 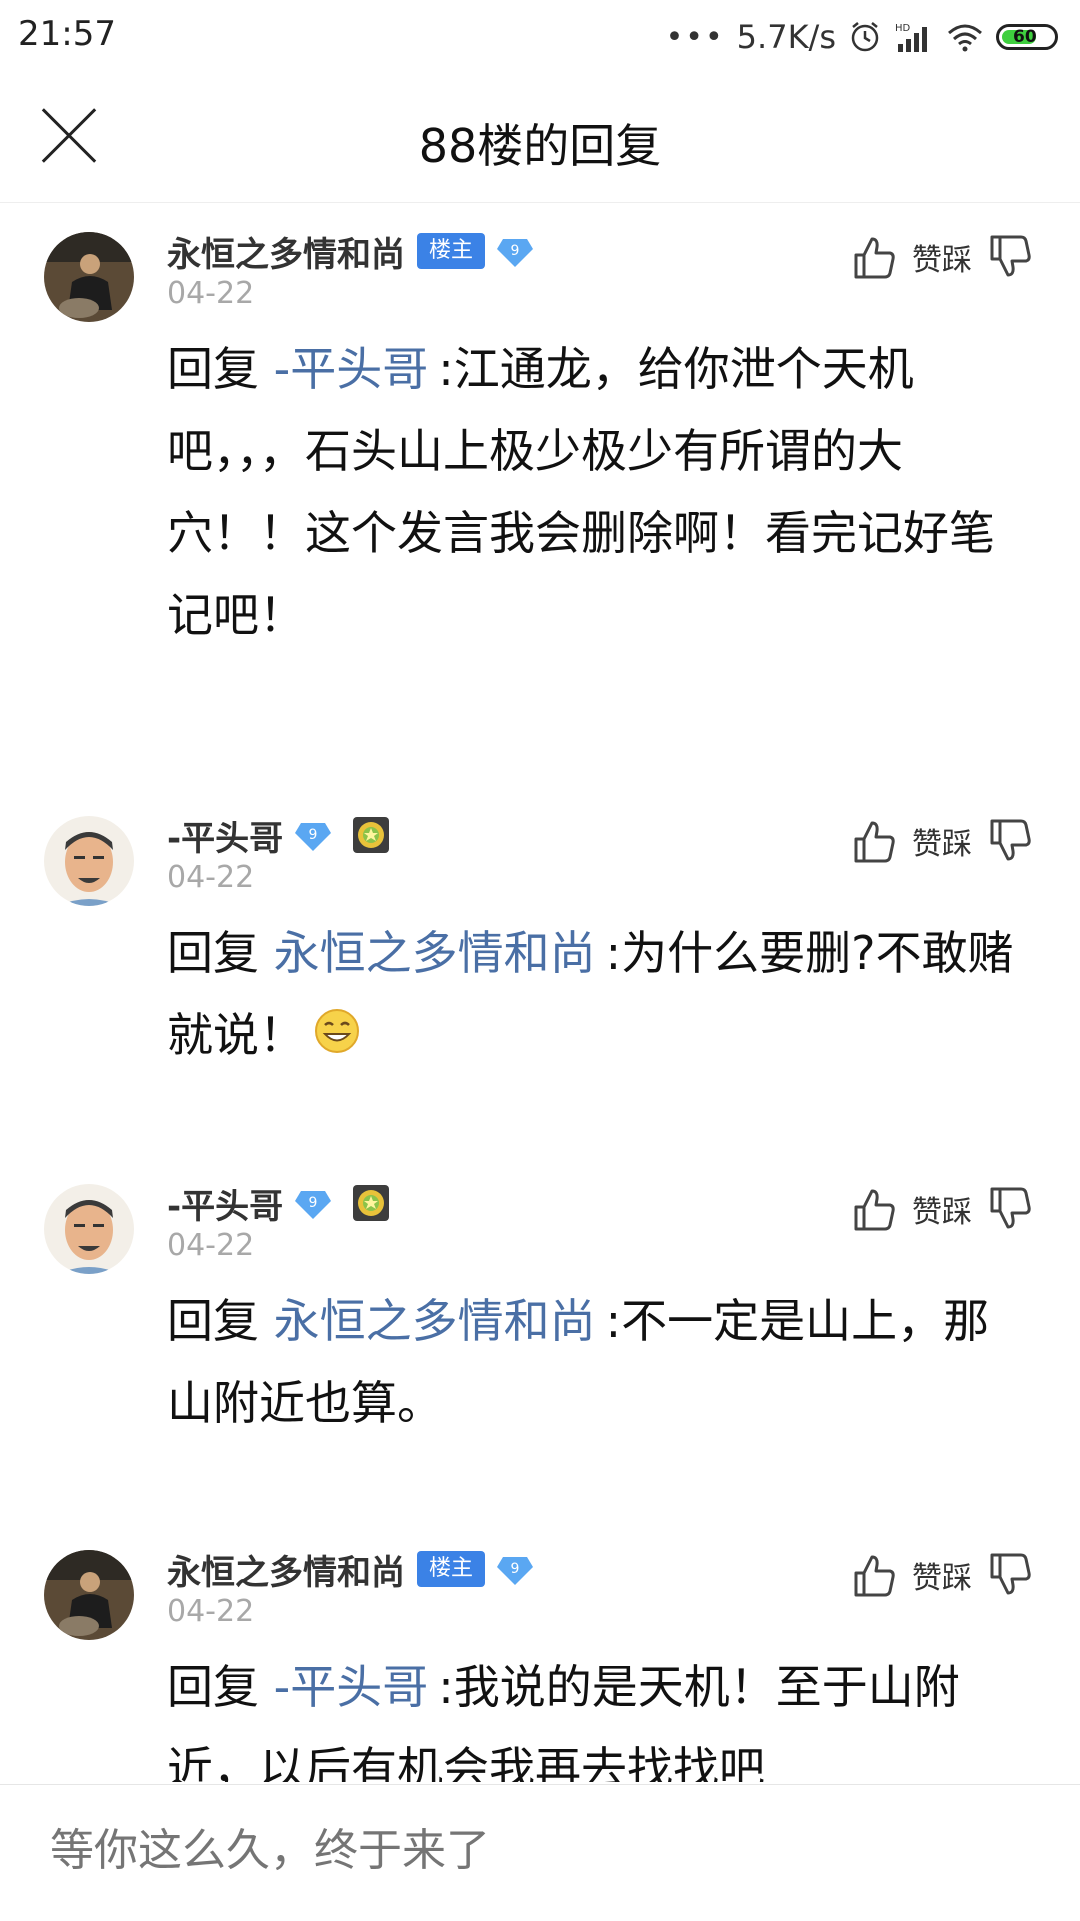 I want to click on page-title: 88楼的回复, so click(x=540, y=146).